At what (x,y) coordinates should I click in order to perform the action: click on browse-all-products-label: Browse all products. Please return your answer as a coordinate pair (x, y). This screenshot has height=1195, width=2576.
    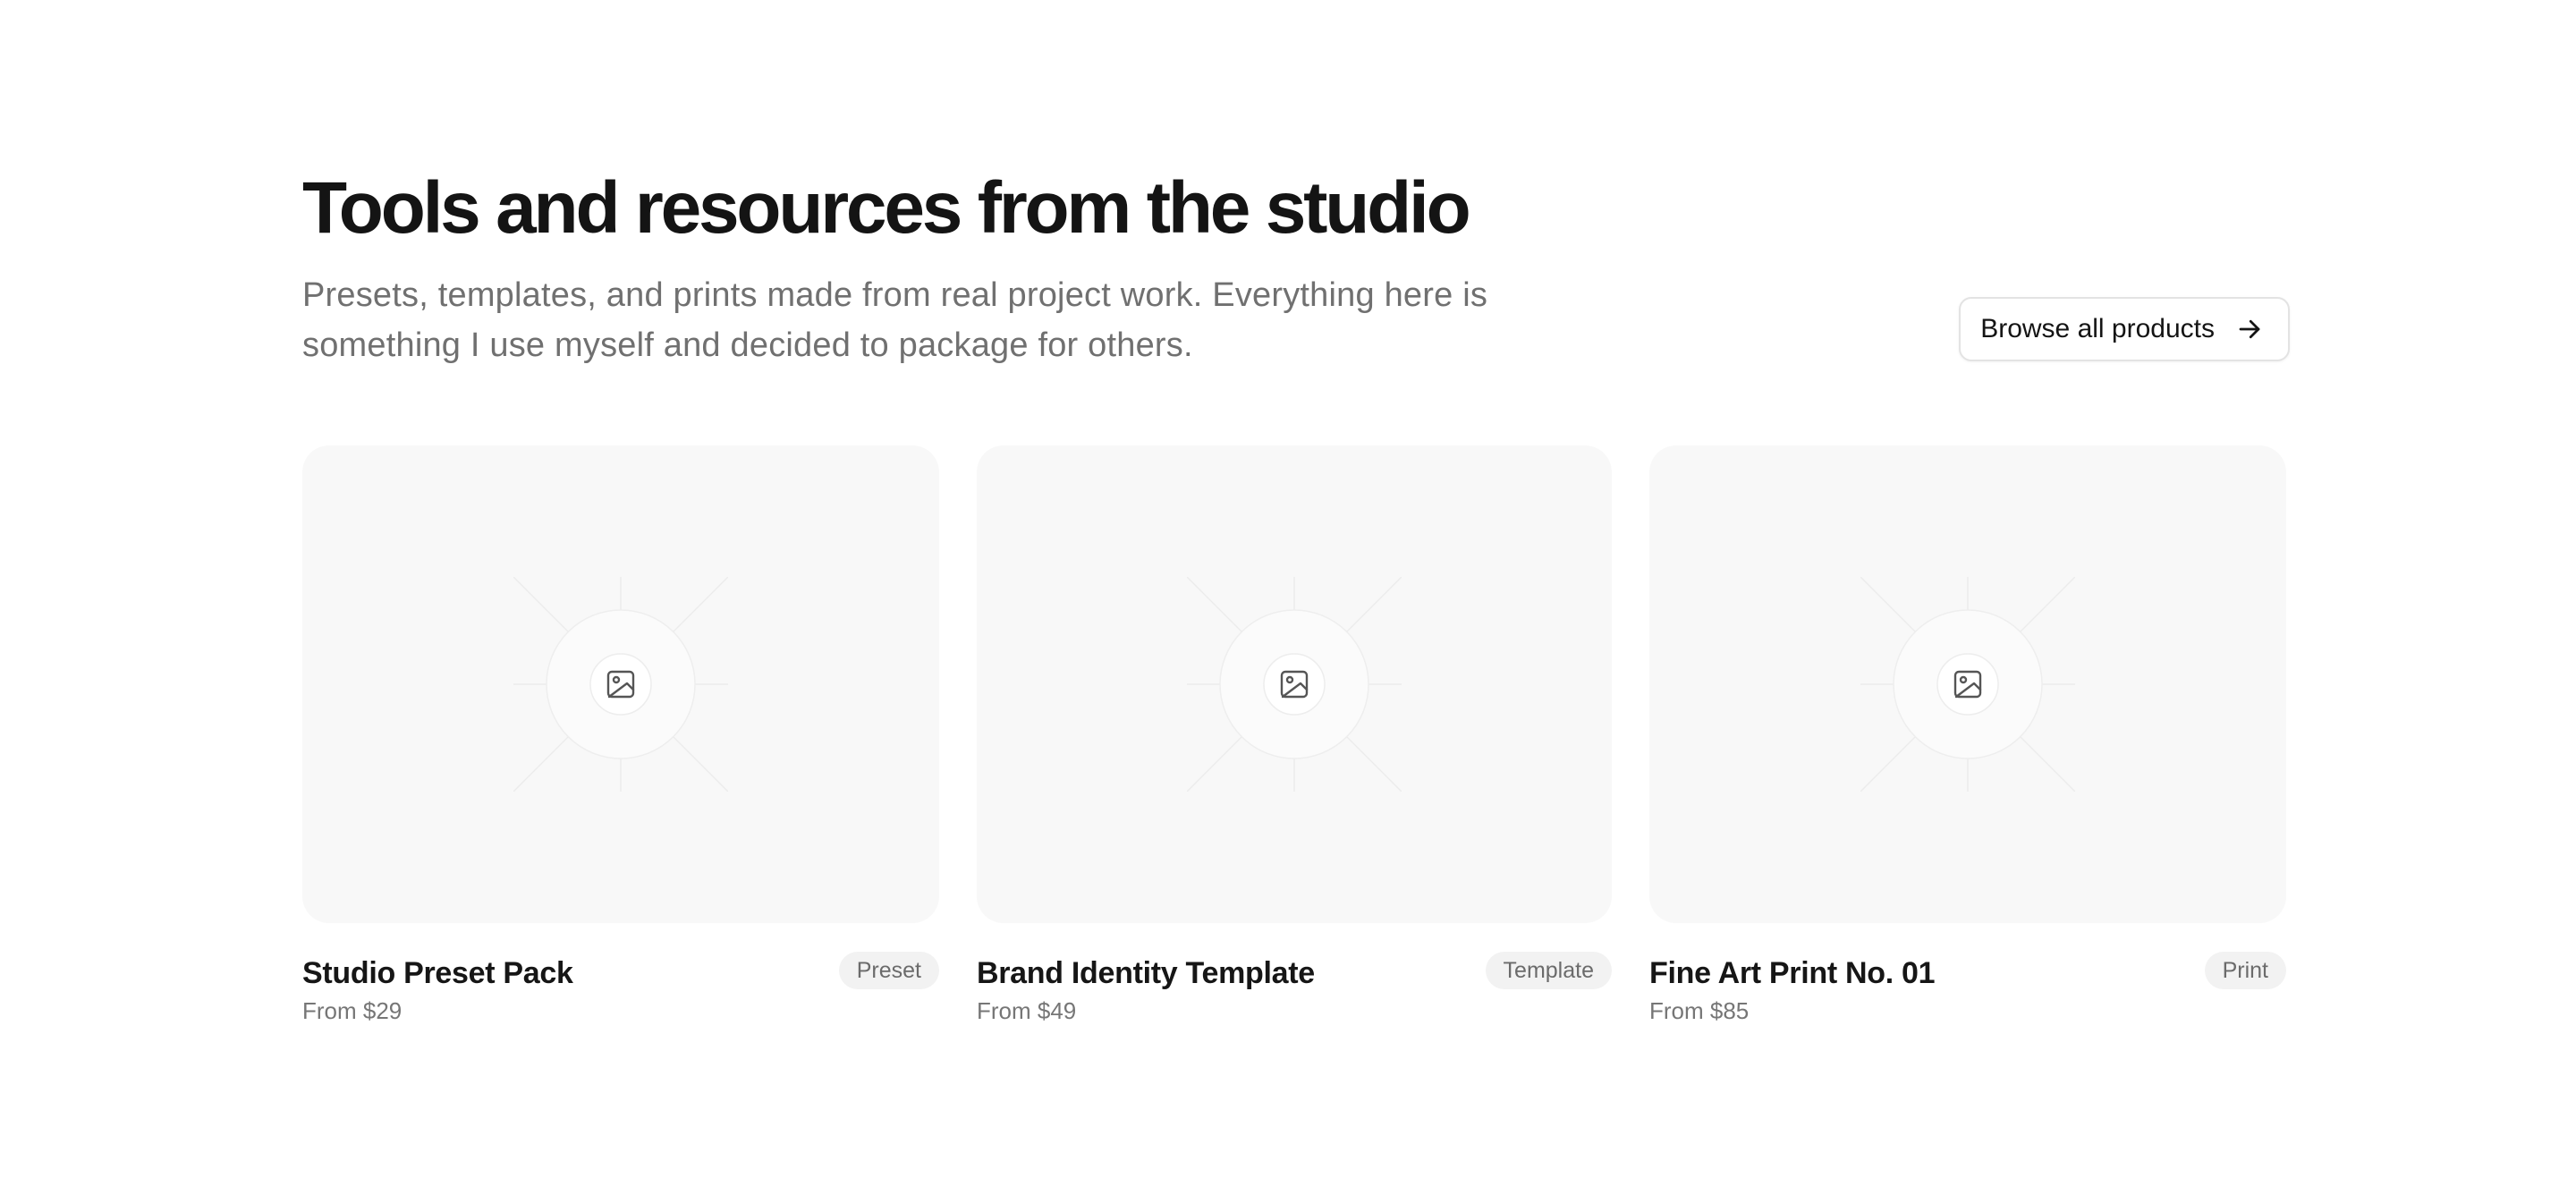
    Looking at the image, I should click on (2097, 328).